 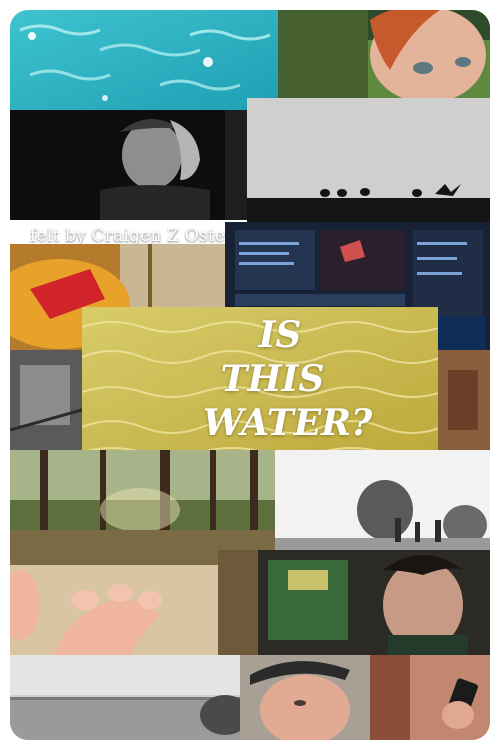 I want to click on birds-on-wall-photo, so click(x=368, y=160).